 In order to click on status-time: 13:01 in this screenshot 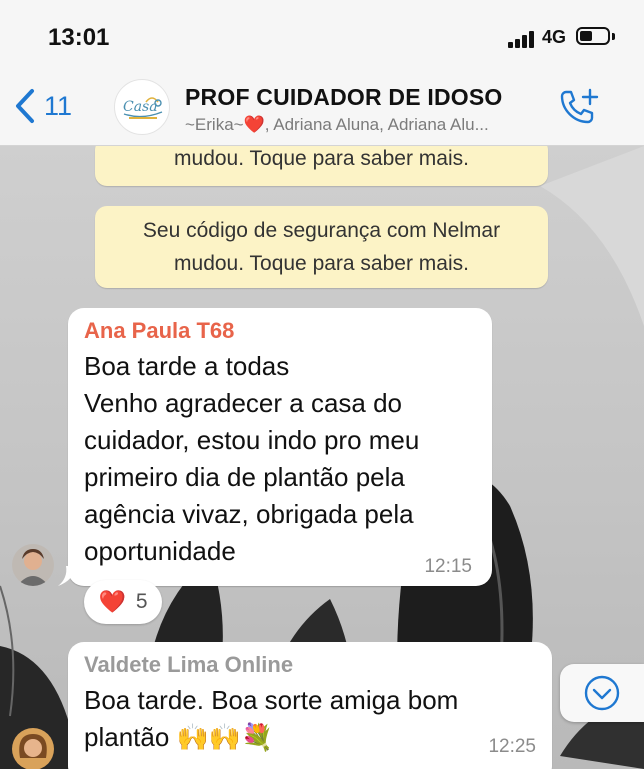, I will do `click(79, 37)`.